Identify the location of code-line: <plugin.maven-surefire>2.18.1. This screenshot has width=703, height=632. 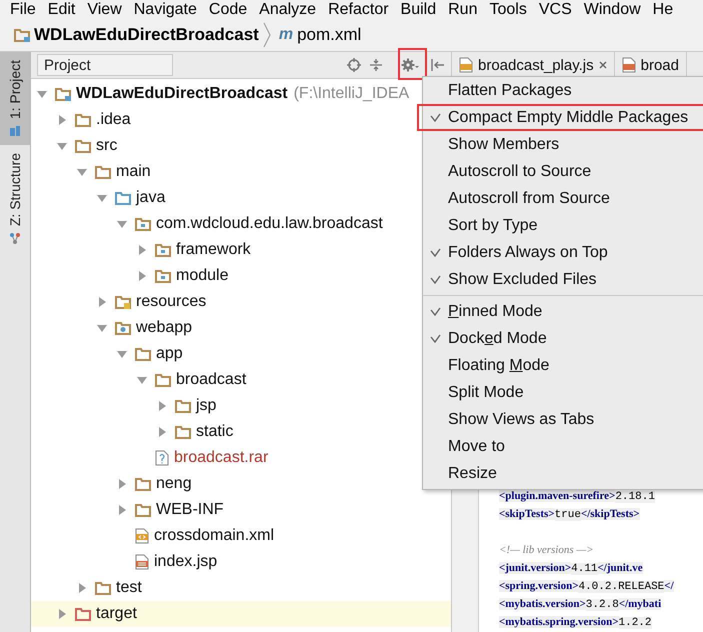
(577, 496).